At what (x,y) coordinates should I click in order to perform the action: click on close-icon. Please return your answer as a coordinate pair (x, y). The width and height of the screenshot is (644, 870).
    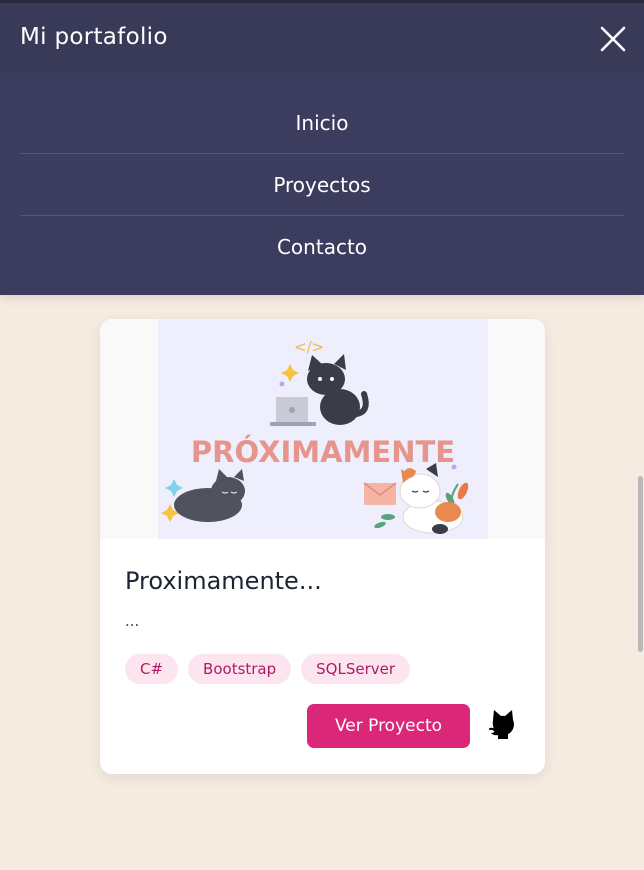
    Looking at the image, I should click on (613, 39).